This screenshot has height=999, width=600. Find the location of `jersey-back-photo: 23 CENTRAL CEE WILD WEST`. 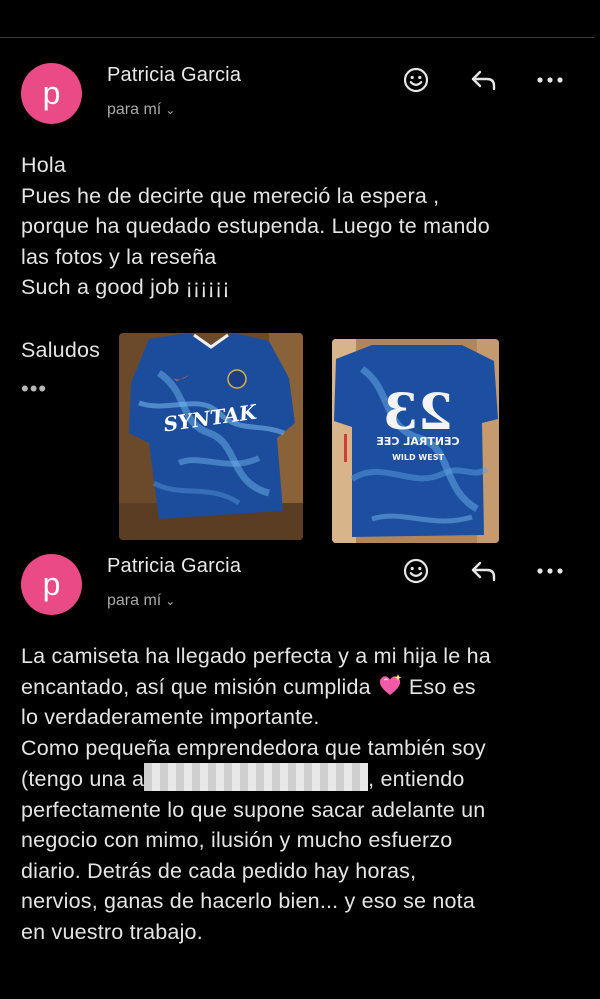

jersey-back-photo: 23 CENTRAL CEE WILD WEST is located at coordinates (415, 441).